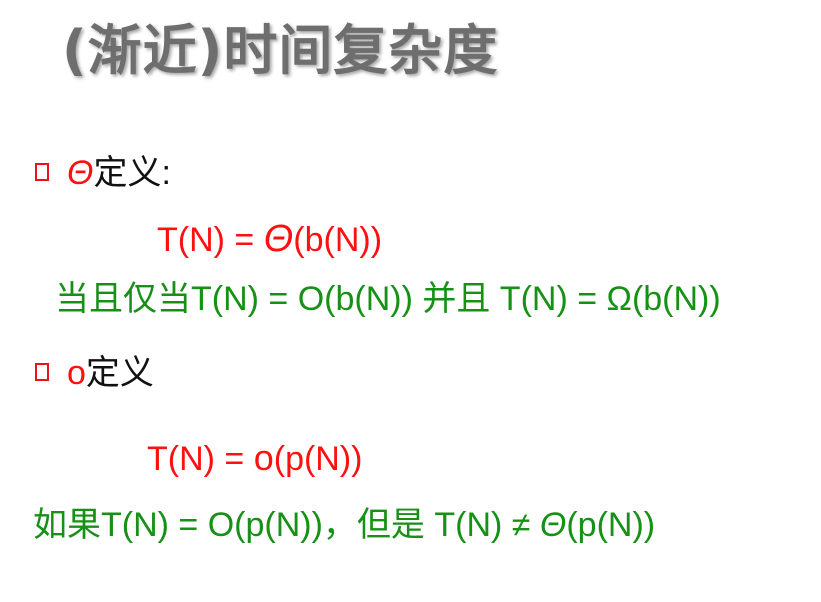 Image resolution: width=821 pixels, height=602 pixels. What do you see at coordinates (67, 525) in the screenshot?
I see `o-condition-cjk-1: 如果` at bounding box center [67, 525].